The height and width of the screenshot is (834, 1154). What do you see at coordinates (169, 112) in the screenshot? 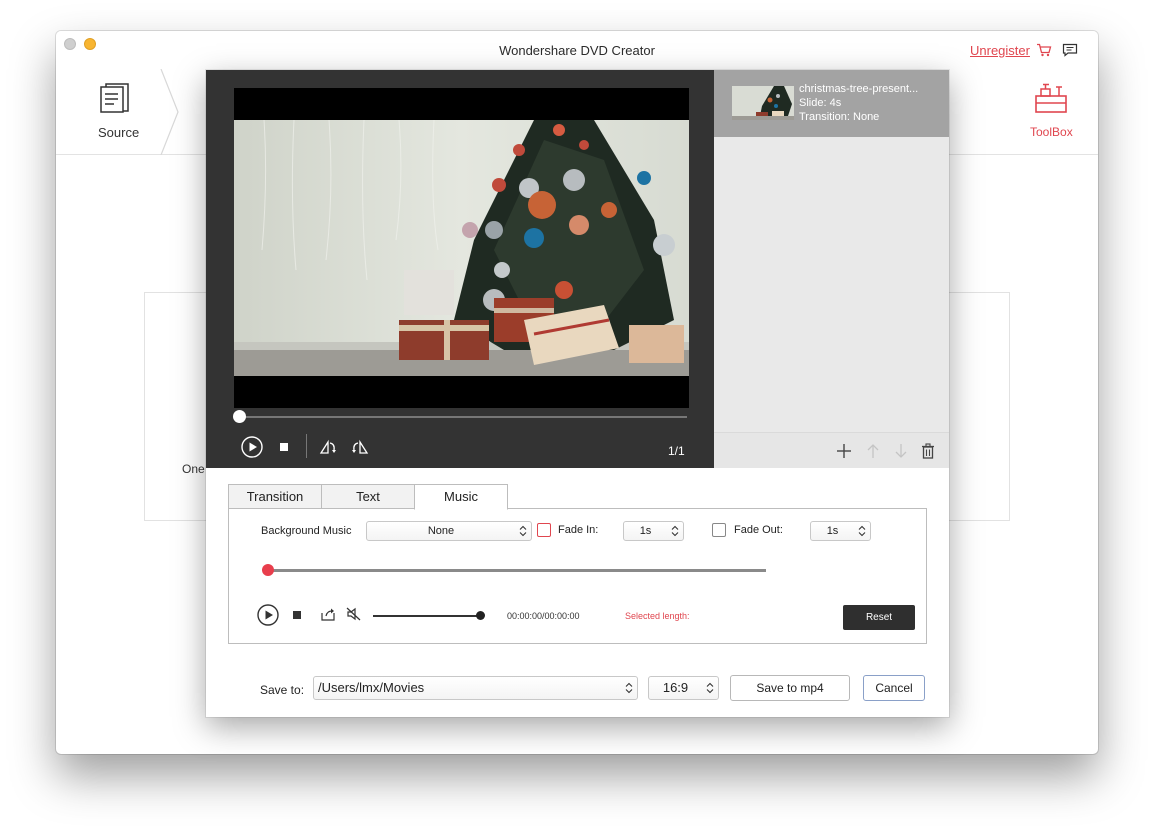
I see `step-separator-icon` at bounding box center [169, 112].